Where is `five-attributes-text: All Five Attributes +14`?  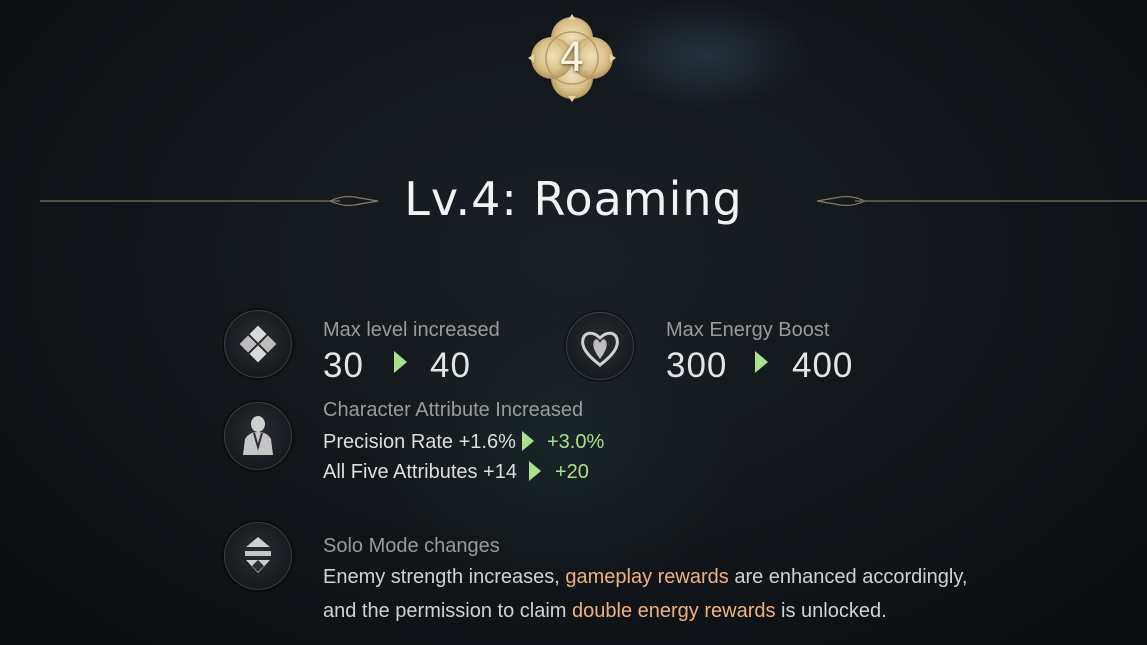 five-attributes-text: All Five Attributes +14 is located at coordinates (420, 472).